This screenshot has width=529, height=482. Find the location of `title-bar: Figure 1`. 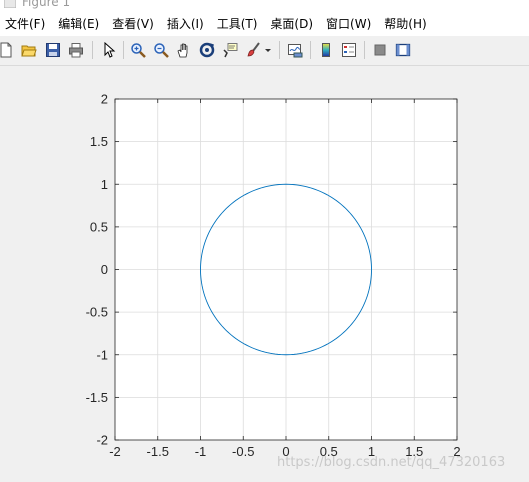

title-bar: Figure 1 is located at coordinates (264, 6).